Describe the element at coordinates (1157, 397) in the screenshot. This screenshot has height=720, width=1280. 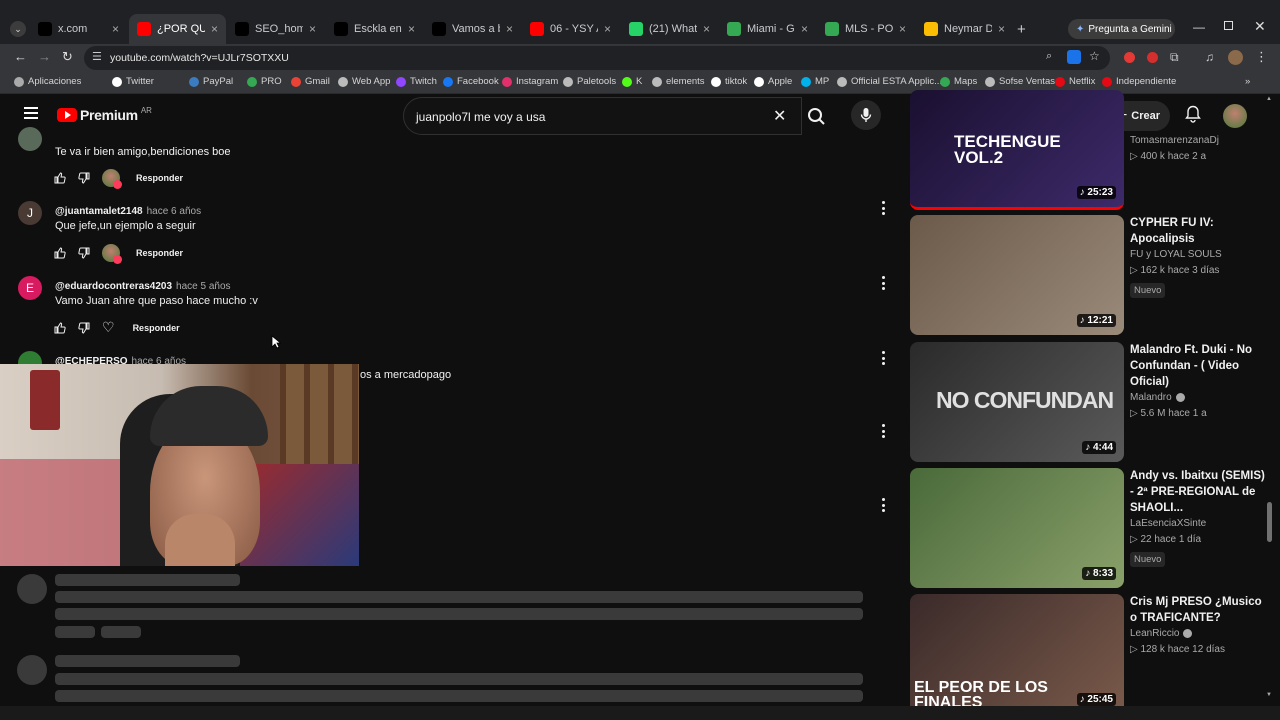
I see `channel-name: Malandro` at that location.